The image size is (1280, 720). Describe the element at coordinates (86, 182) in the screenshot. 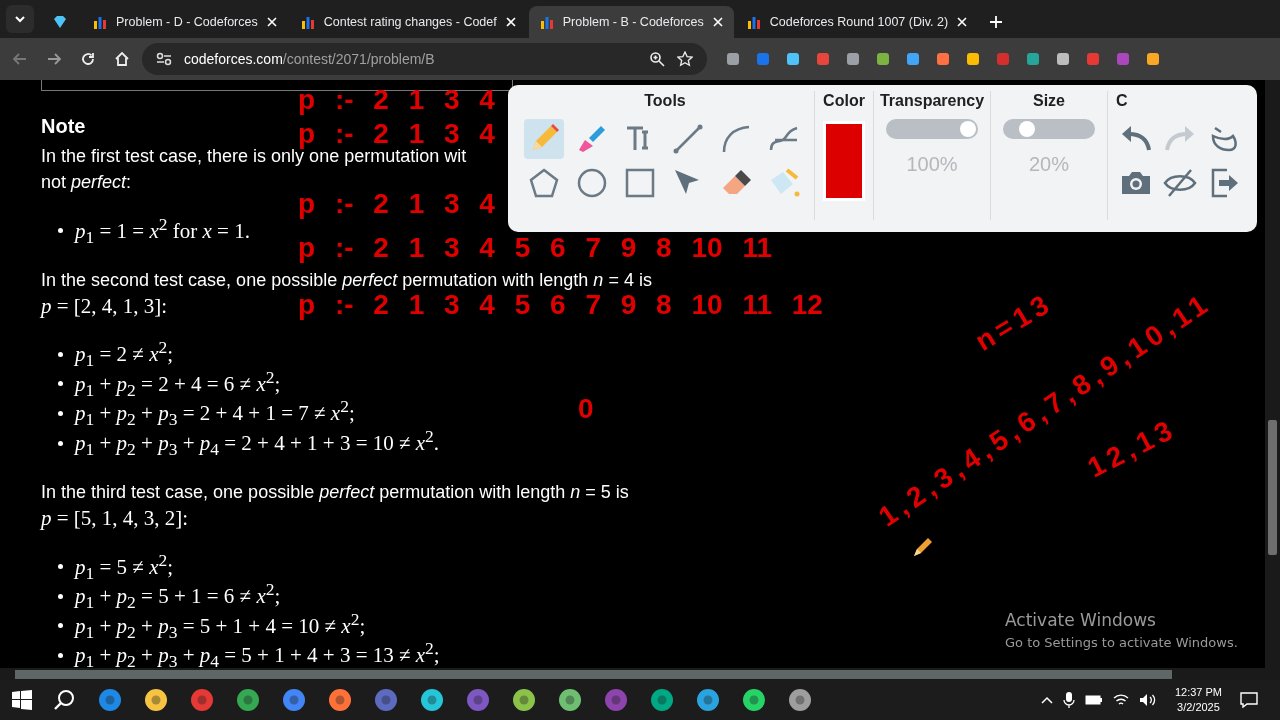

I see `paragraph-text: not perfect:` at that location.